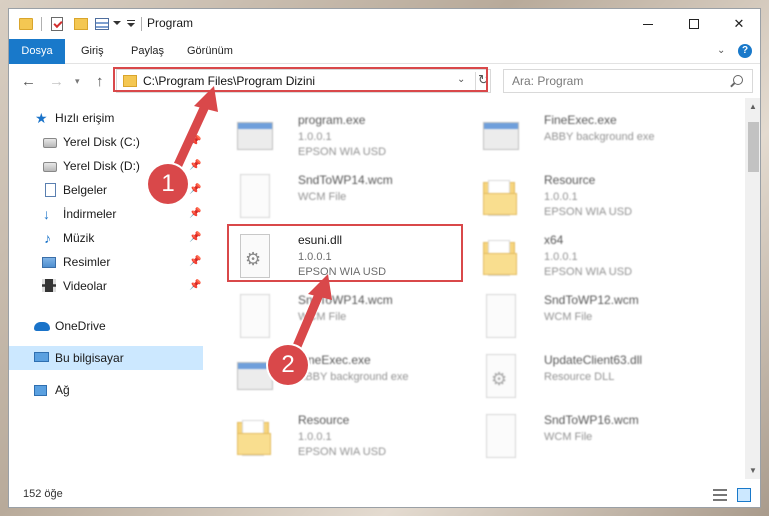 The image size is (769, 516). Describe the element at coordinates (720, 495) in the screenshot. I see `details-view-icon` at that location.